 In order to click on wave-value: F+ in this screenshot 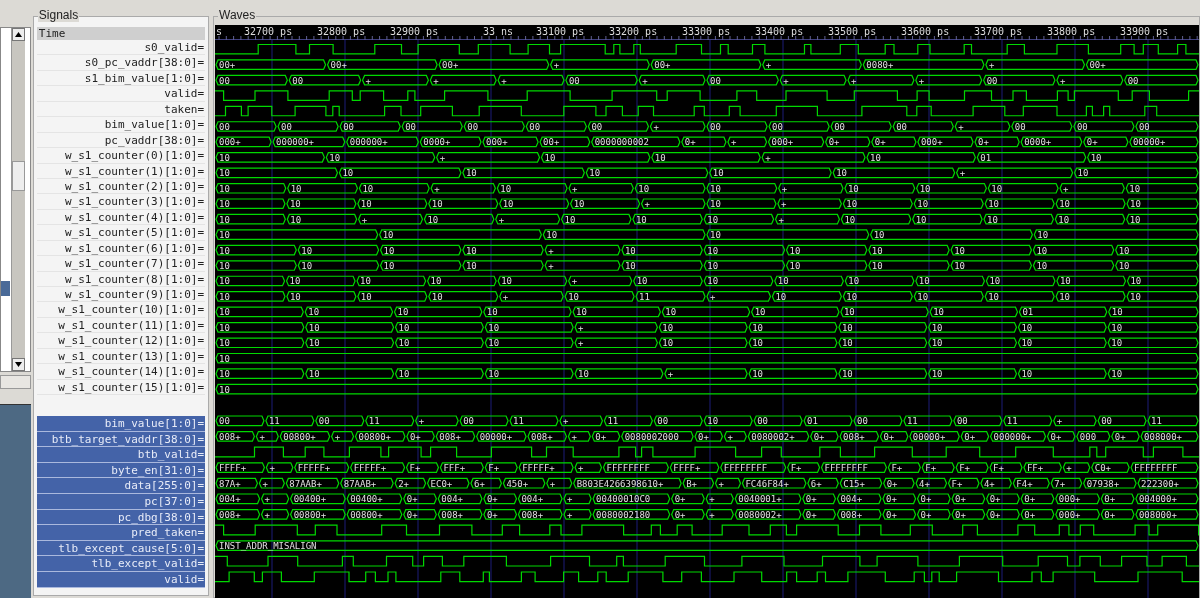, I will do `click(494, 468)`.